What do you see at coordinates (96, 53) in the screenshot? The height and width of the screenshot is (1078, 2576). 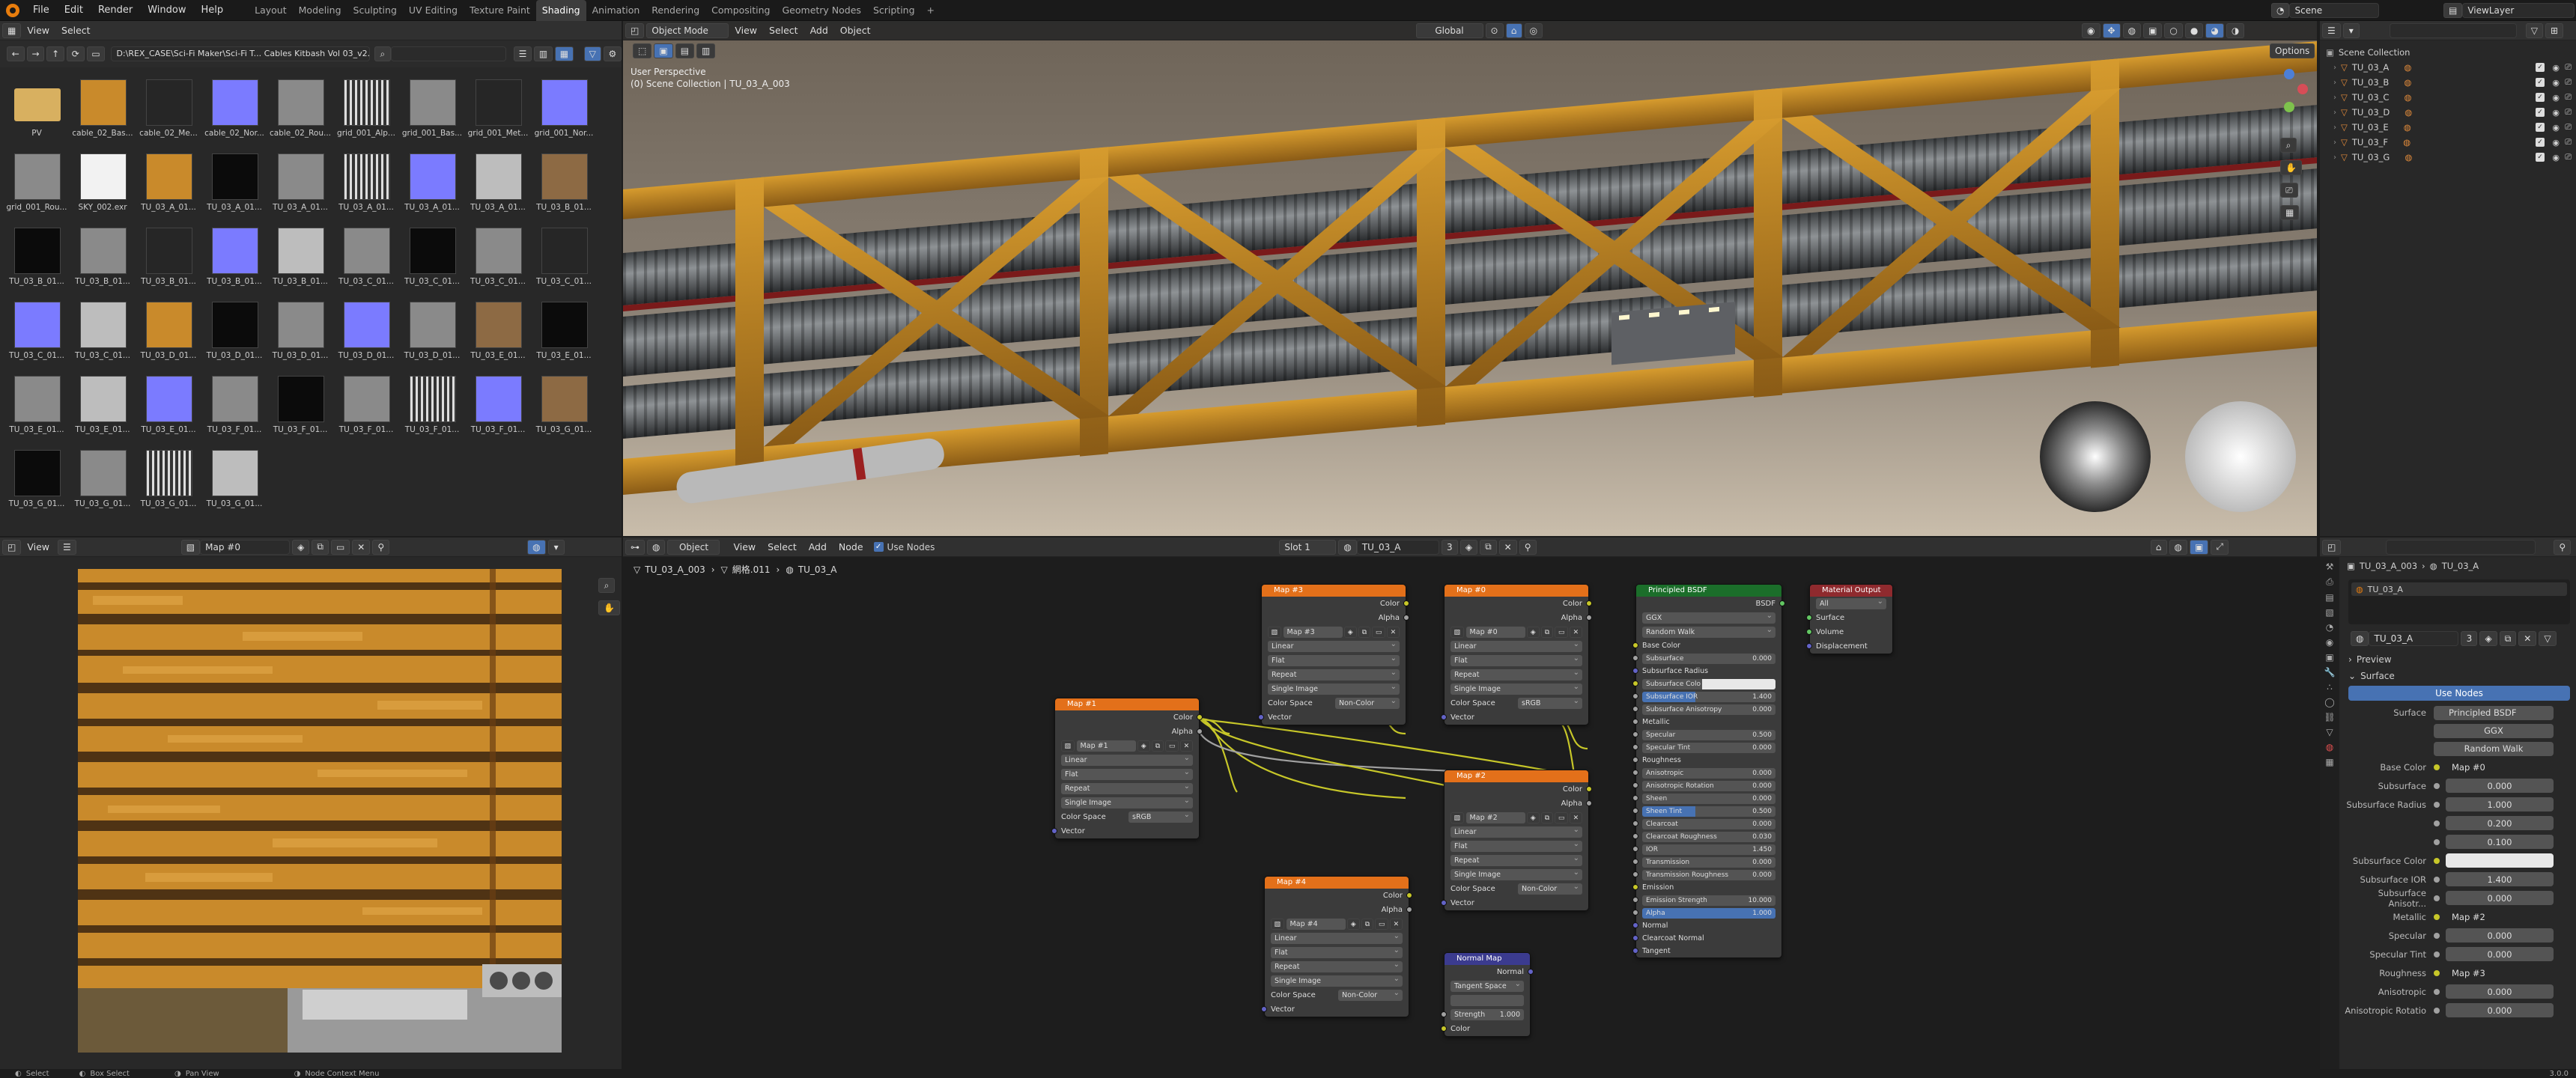 I see `new-folder-icon: ▭` at bounding box center [96, 53].